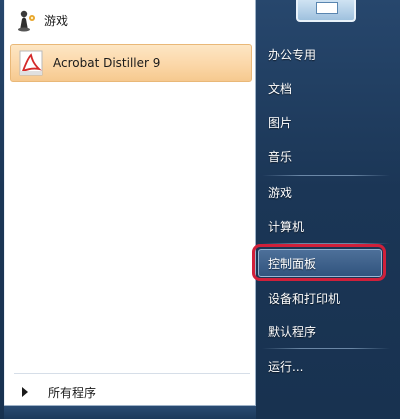 The height and width of the screenshot is (419, 400). I want to click on right-item-label: 默认程序, so click(292, 331).